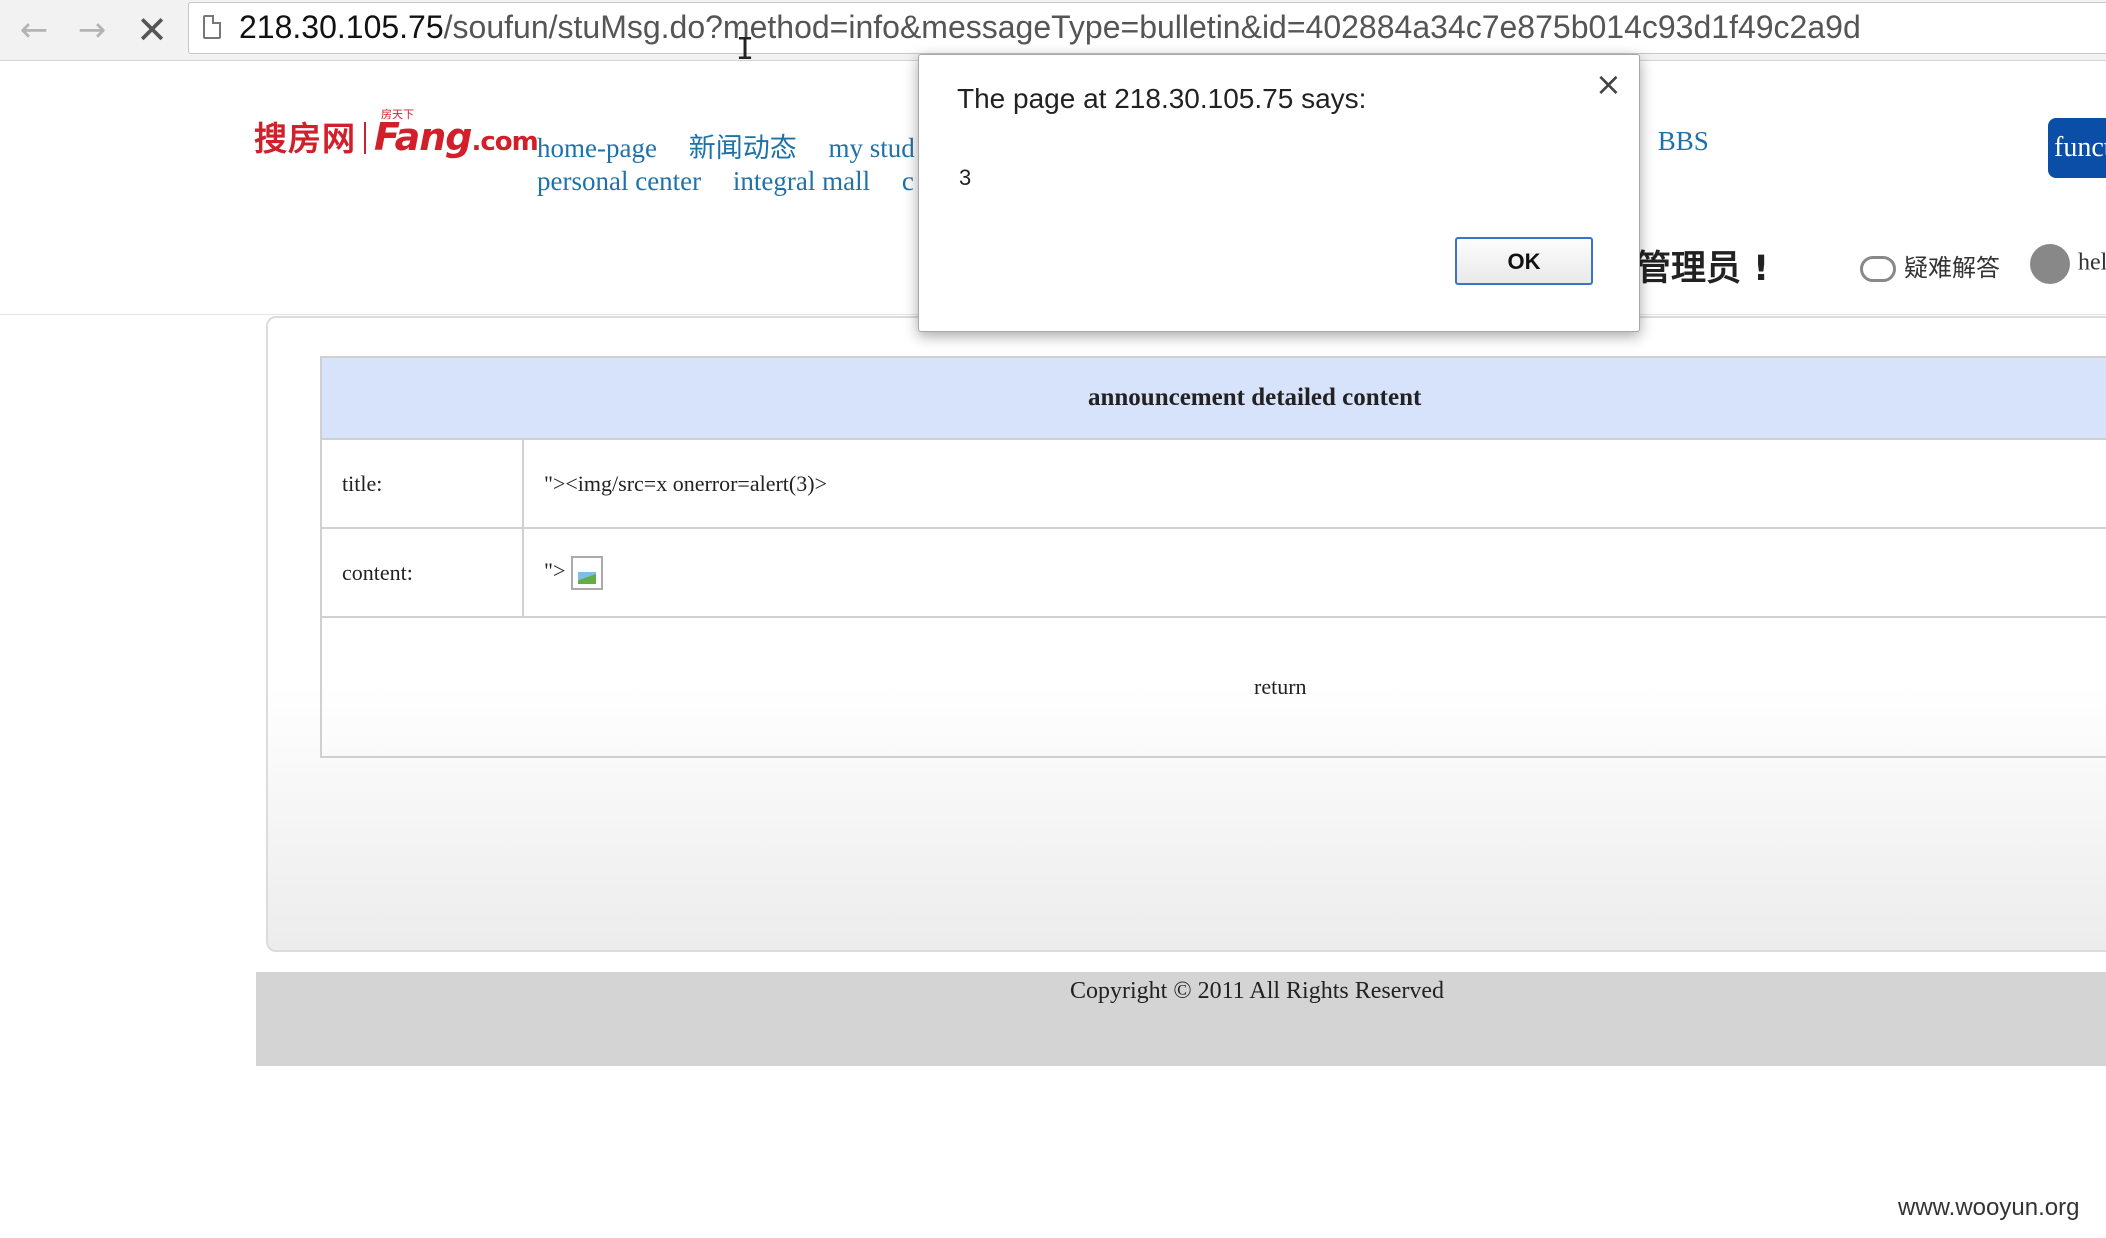 Image resolution: width=2106 pixels, height=1238 pixels. Describe the element at coordinates (745, 49) in the screenshot. I see `text-cursor-icon: I` at that location.